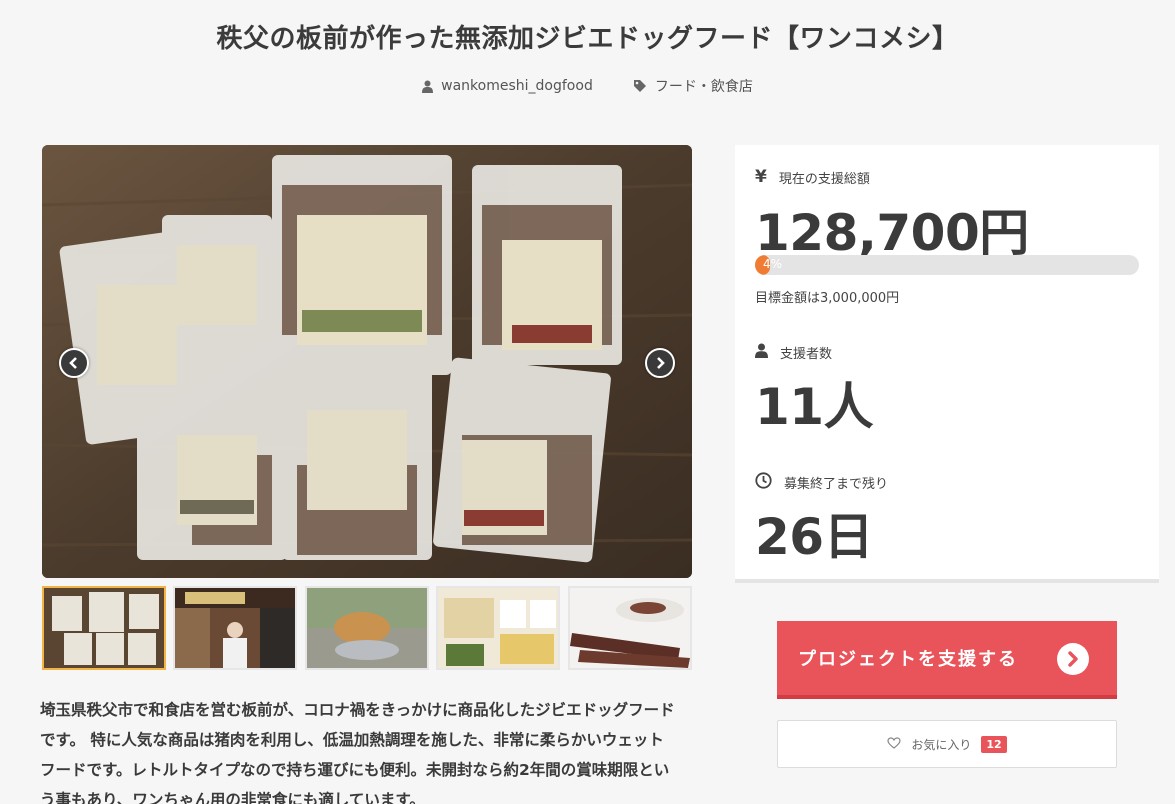 This screenshot has height=804, width=1175. I want to click on thumbnail-product-card-image, so click(498, 628).